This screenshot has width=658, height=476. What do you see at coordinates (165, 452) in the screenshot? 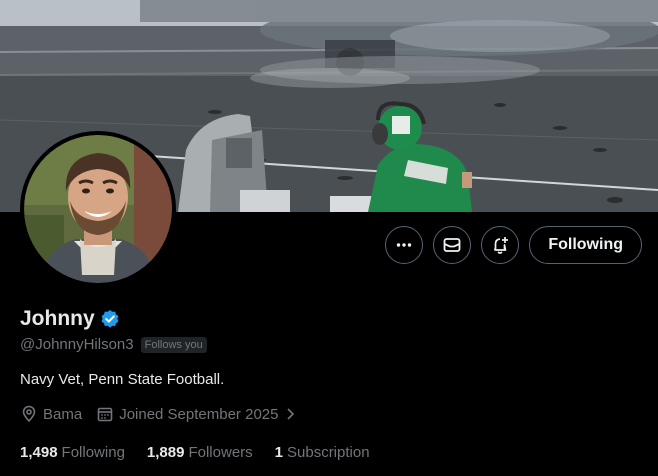
I see `followers-count: 1,889` at bounding box center [165, 452].